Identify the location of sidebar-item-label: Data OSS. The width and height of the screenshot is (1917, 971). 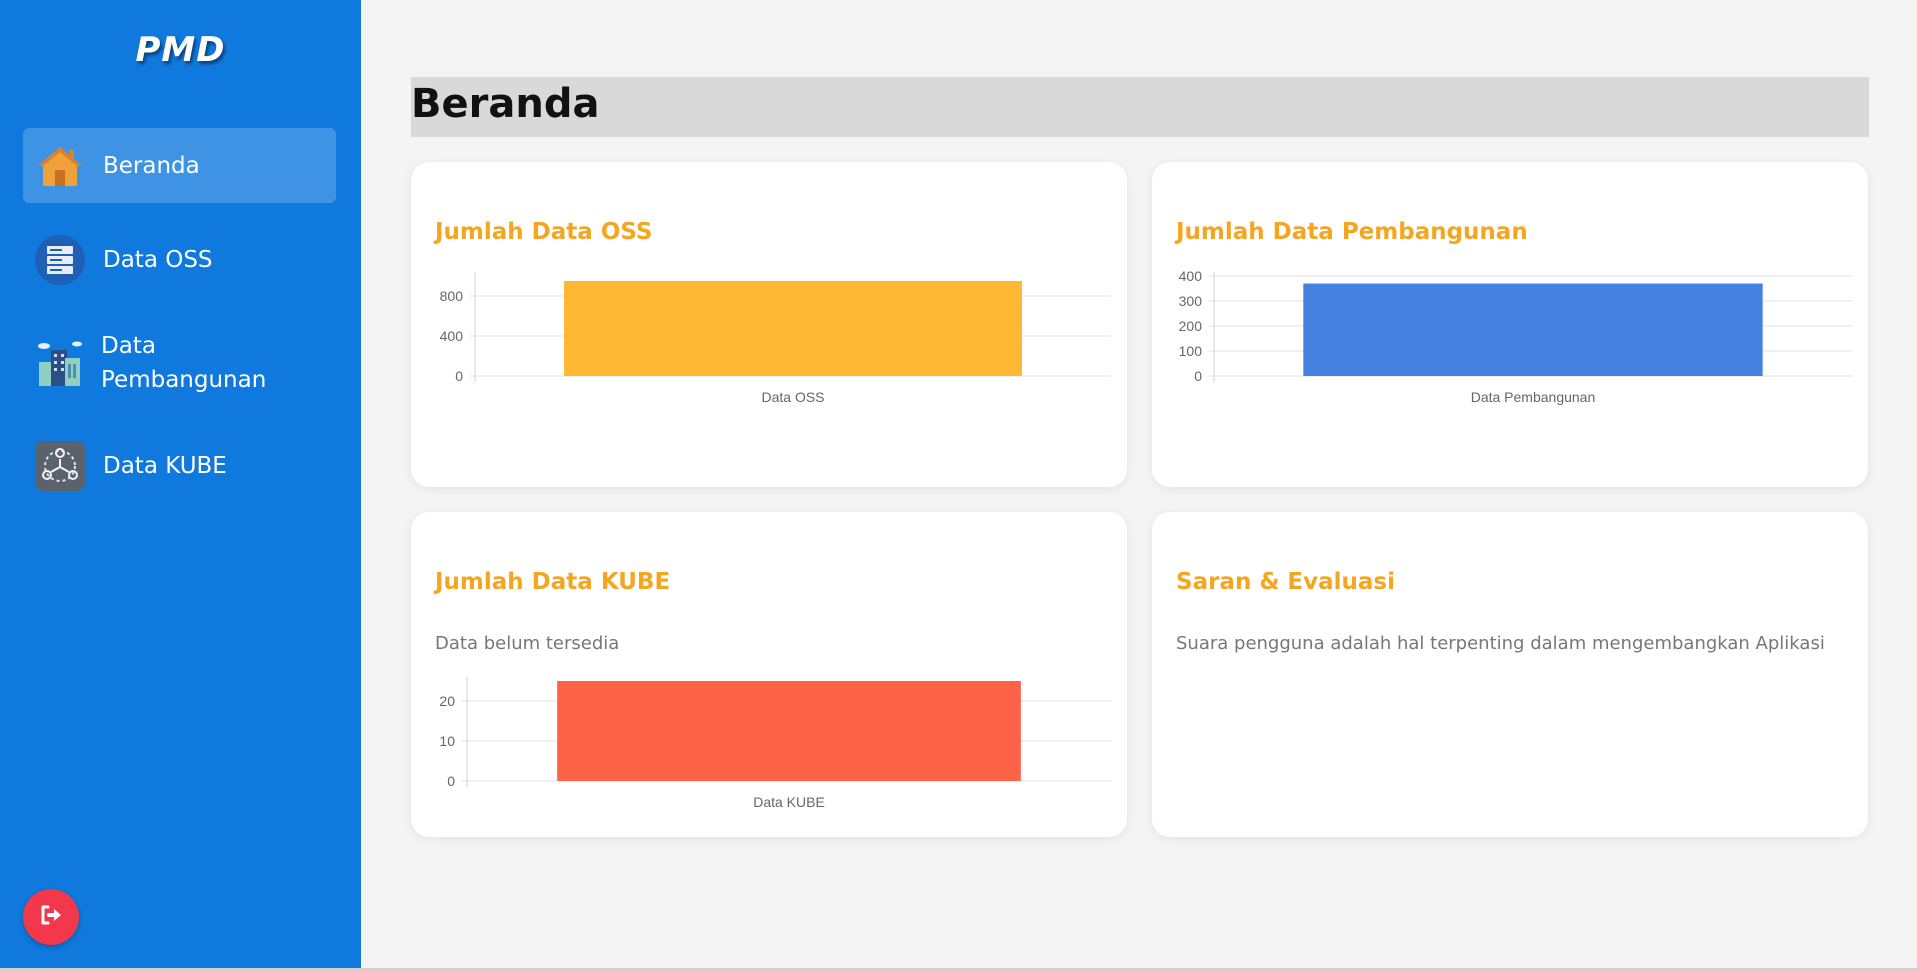
(158, 259).